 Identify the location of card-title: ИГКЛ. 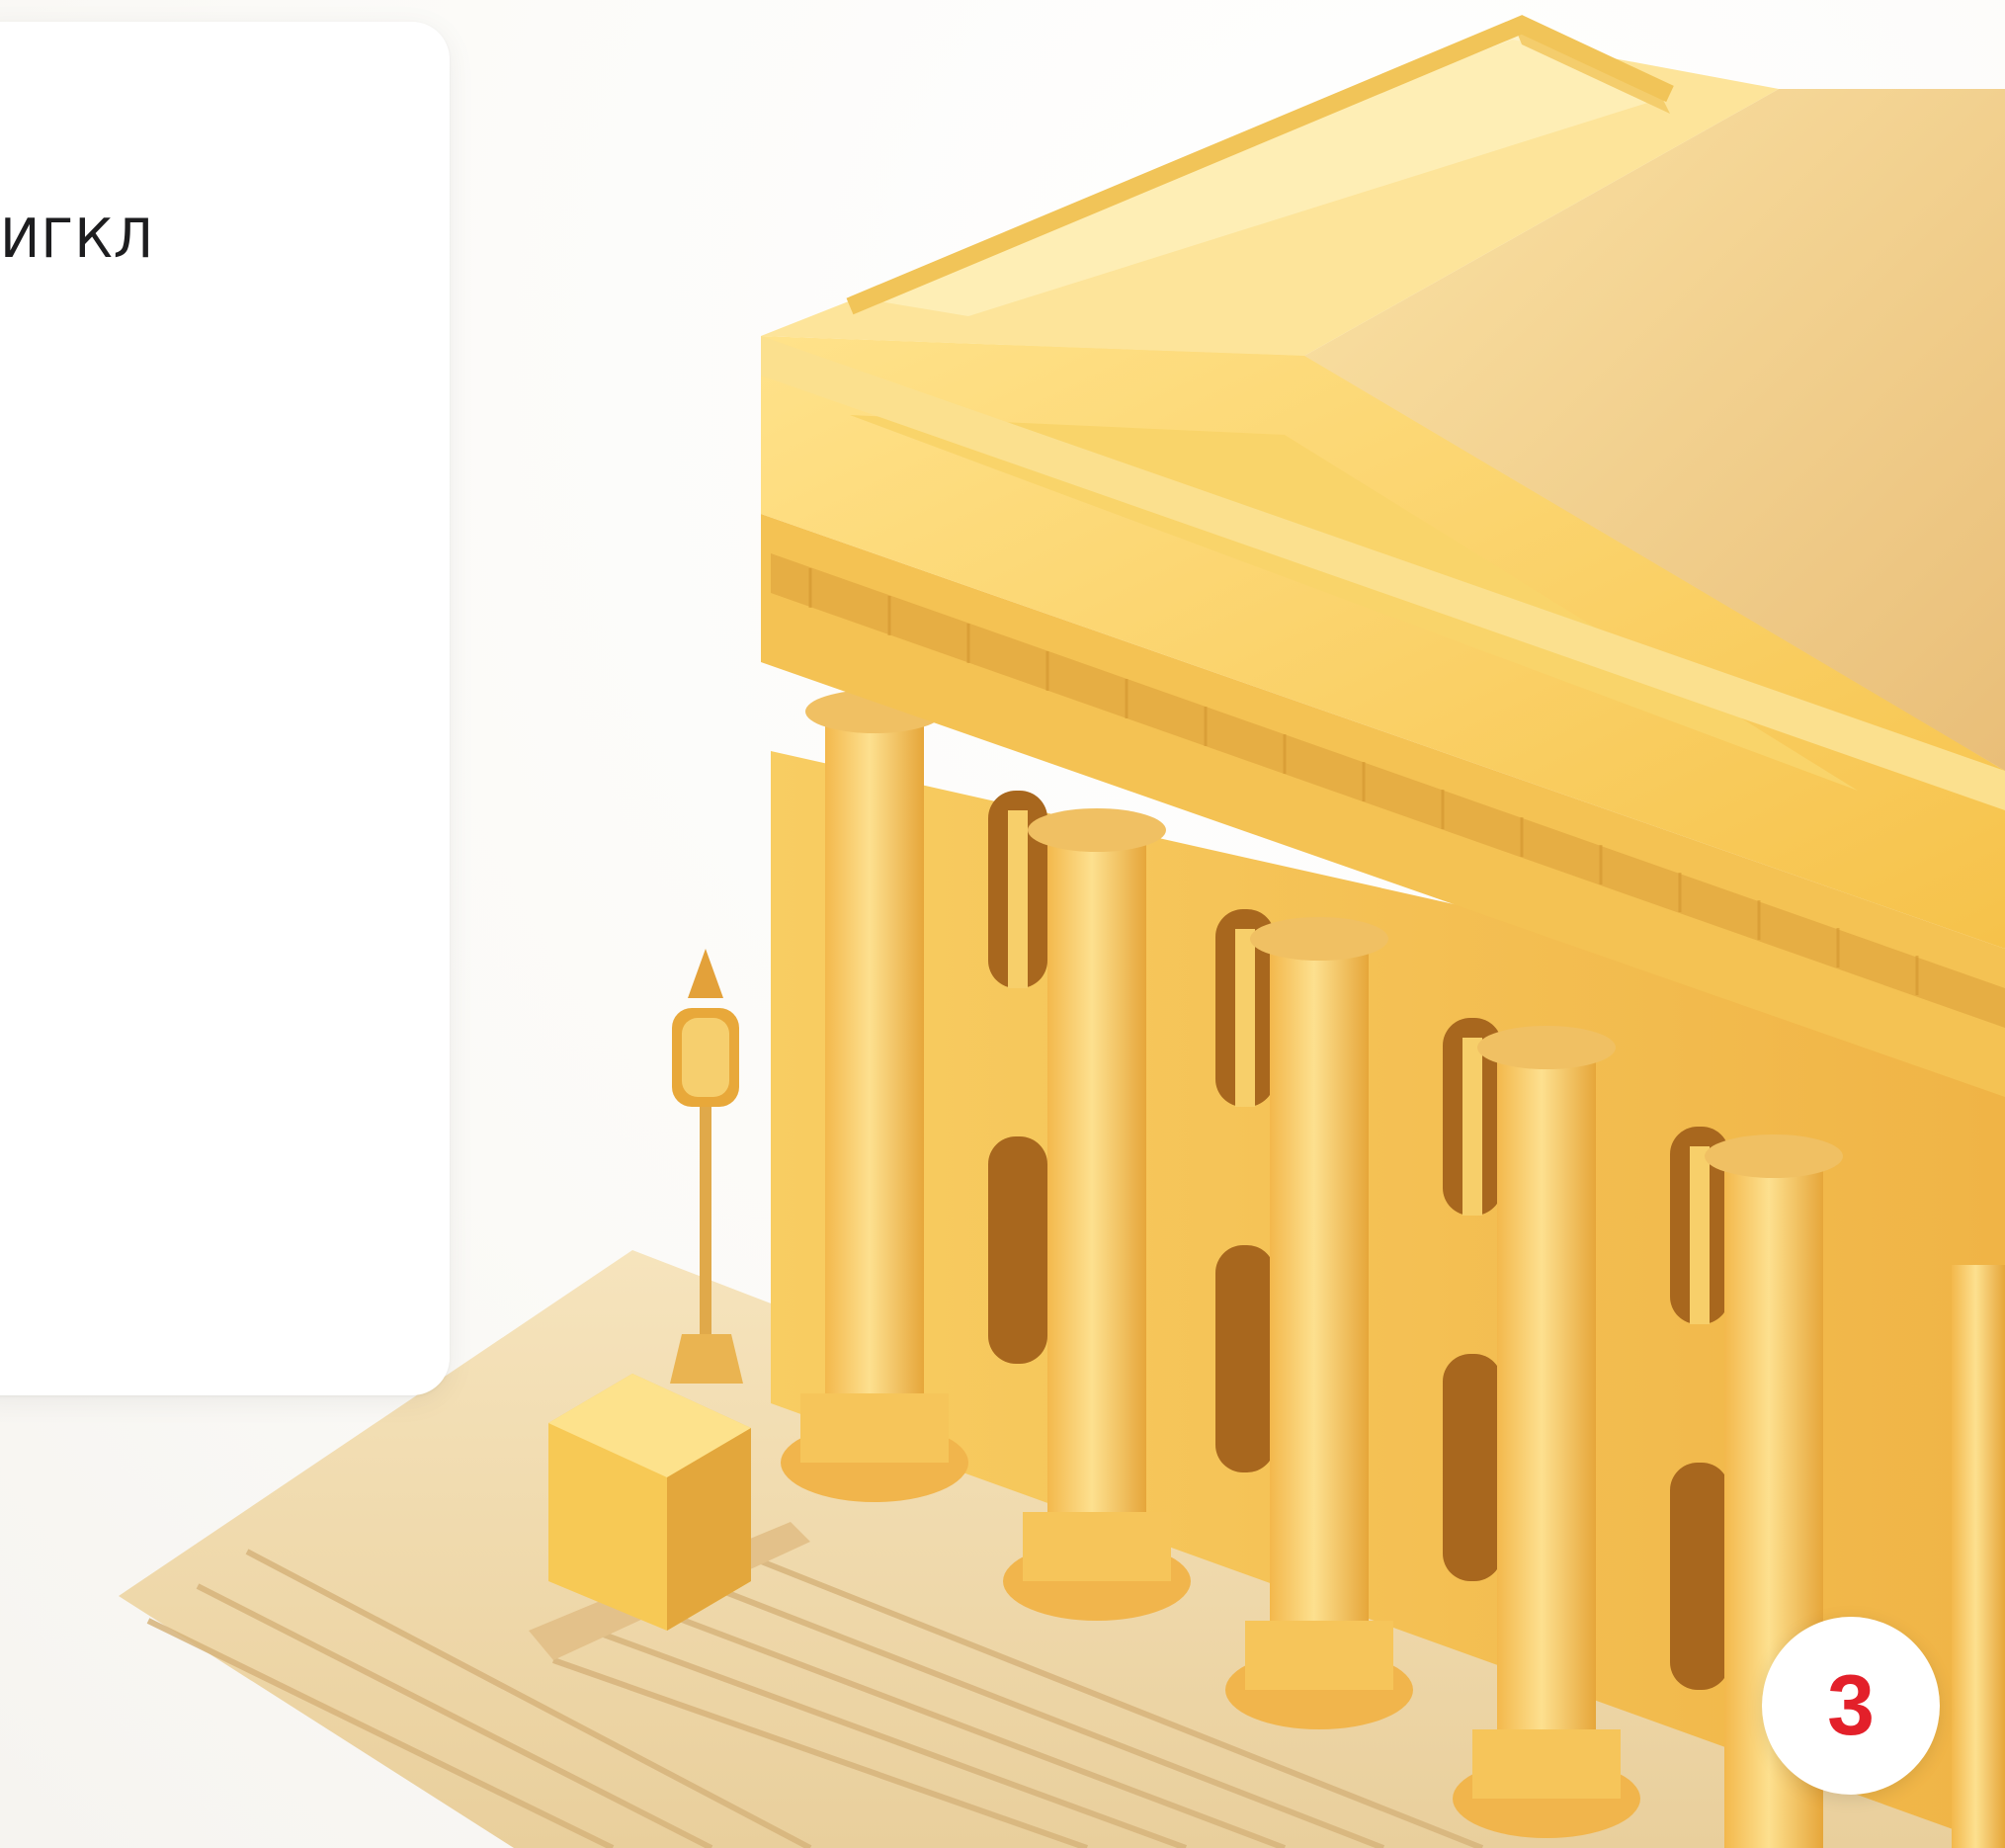
(77, 239).